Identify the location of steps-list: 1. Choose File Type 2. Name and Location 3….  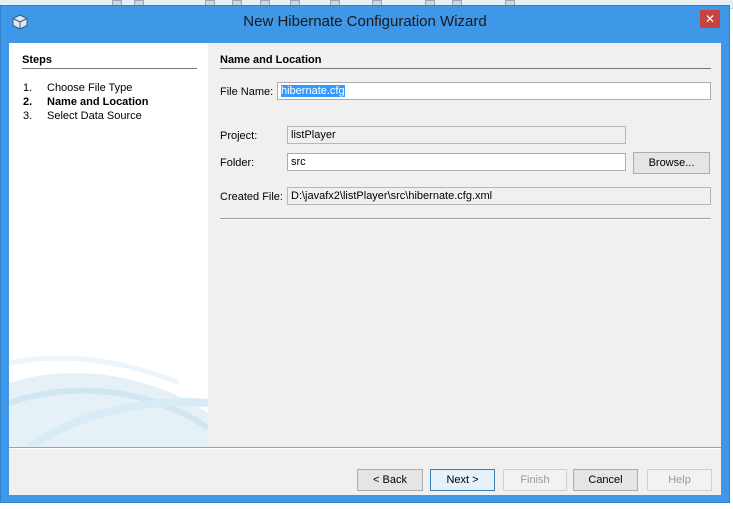
(85, 102).